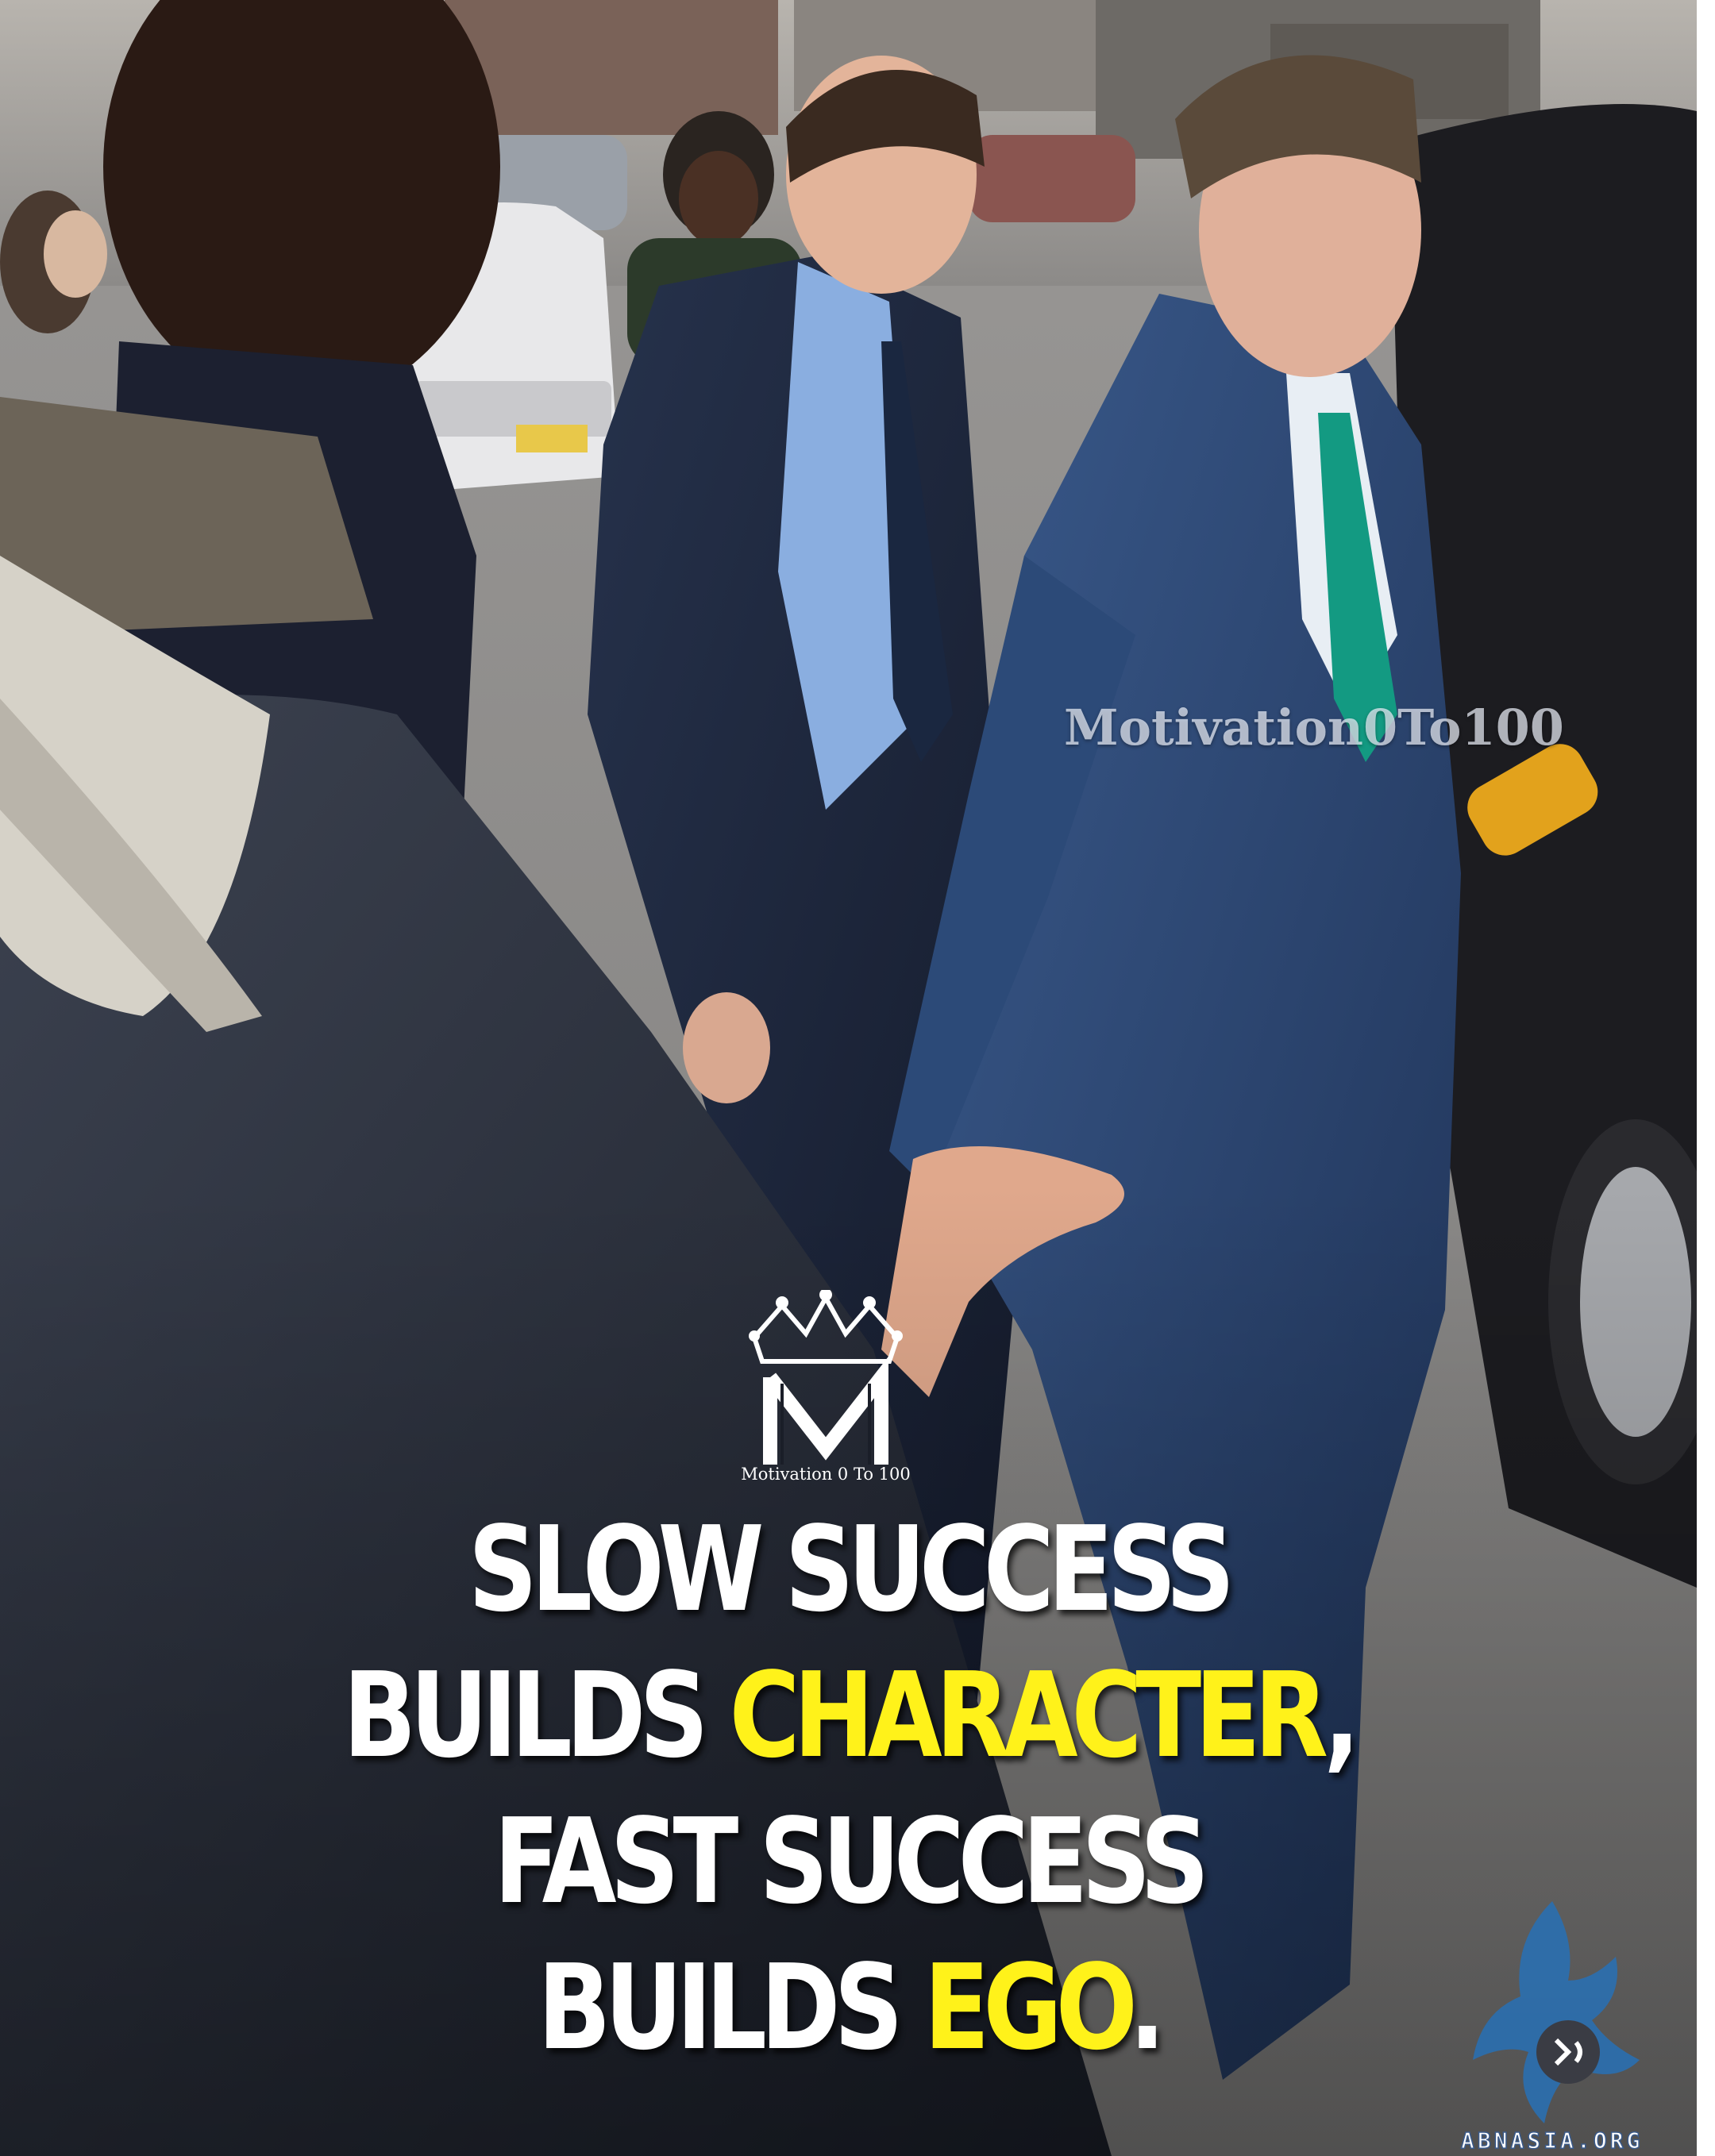 This screenshot has width=1715, height=2156. What do you see at coordinates (1314, 728) in the screenshot?
I see `watermark-text: Motivation0To100` at bounding box center [1314, 728].